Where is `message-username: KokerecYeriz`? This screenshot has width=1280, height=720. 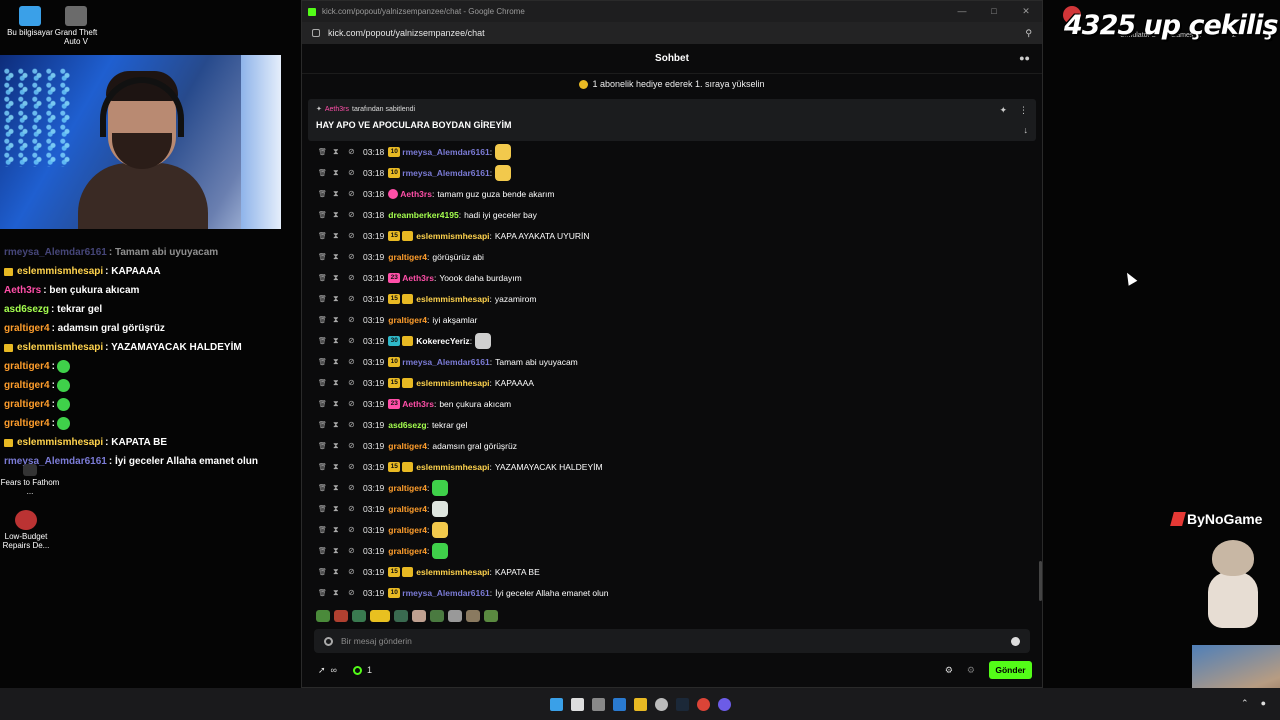 message-username: KokerecYeriz is located at coordinates (442, 341).